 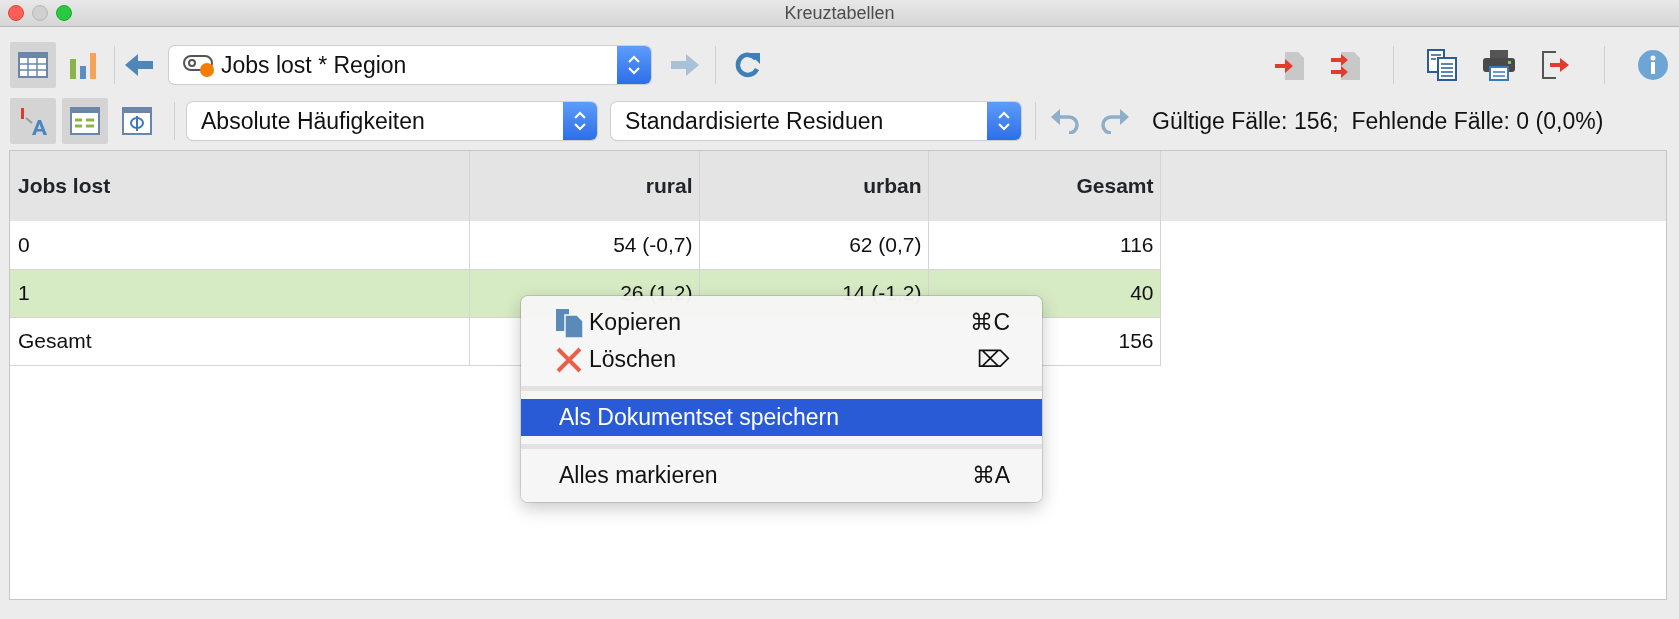 What do you see at coordinates (83, 65) in the screenshot?
I see `bar-chart-icon` at bounding box center [83, 65].